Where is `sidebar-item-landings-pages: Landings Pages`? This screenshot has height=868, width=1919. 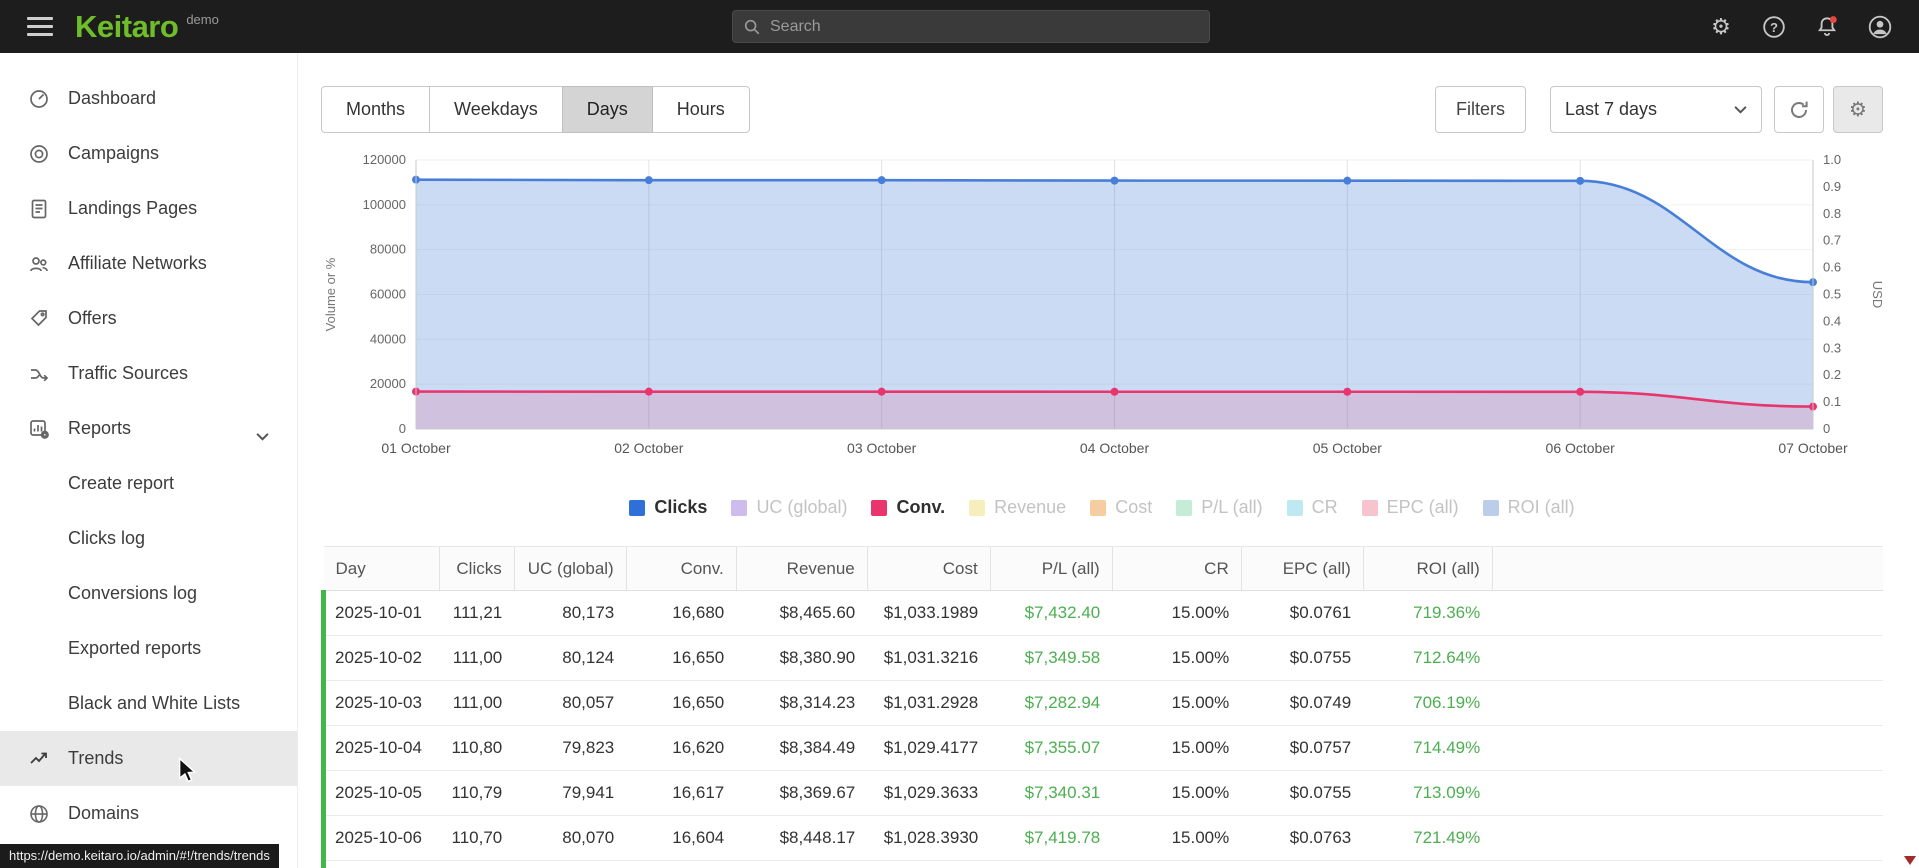 sidebar-item-landings-pages: Landings Pages is located at coordinates (148, 208).